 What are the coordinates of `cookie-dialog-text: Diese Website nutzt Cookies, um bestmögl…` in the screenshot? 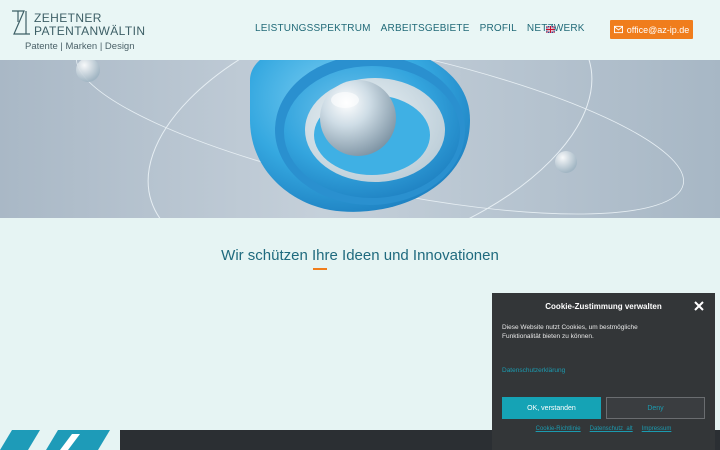 It's located at (570, 332).